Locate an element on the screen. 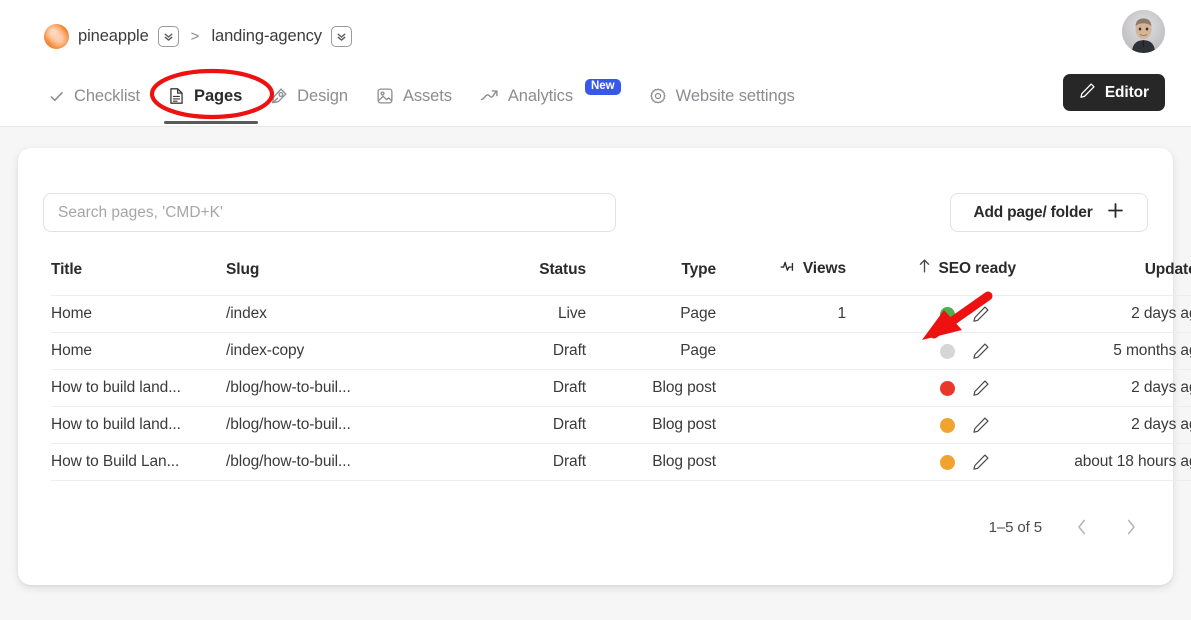 This screenshot has width=1191, height=620. table-row: Home/indexLivePage1 2 days ago is located at coordinates (621, 314).